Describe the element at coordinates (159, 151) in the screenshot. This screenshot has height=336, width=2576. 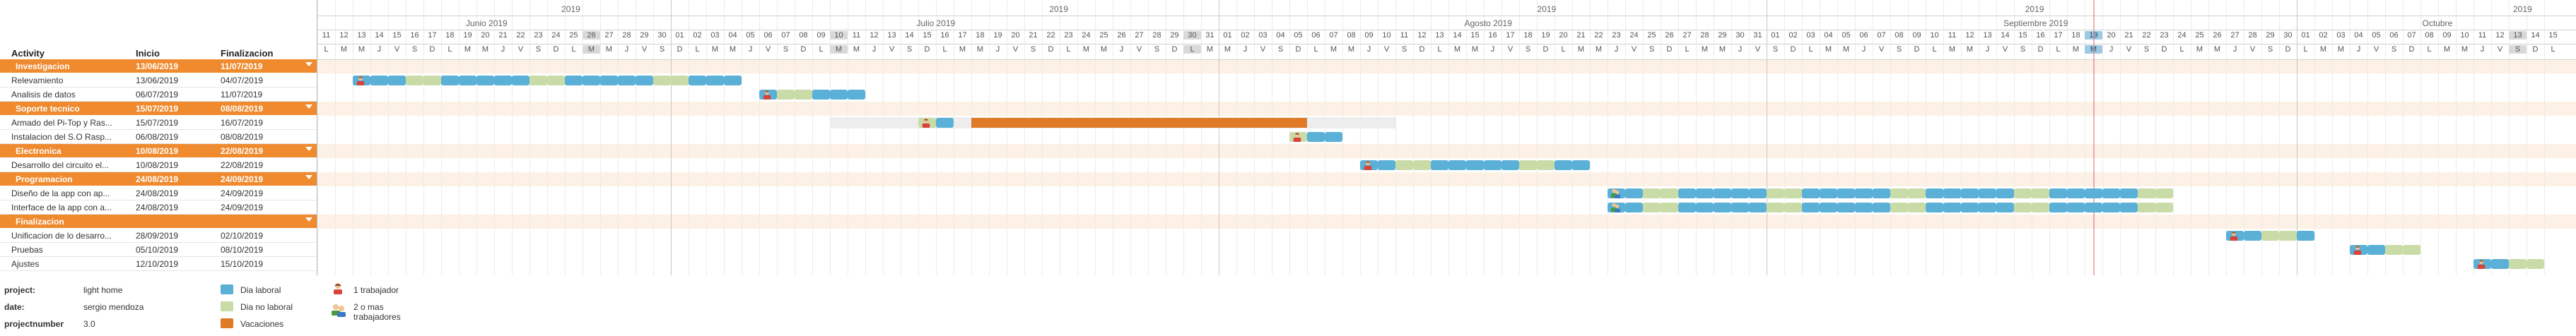
I see `group-row: Electronica 10/08/2019 22/08/2019` at that location.